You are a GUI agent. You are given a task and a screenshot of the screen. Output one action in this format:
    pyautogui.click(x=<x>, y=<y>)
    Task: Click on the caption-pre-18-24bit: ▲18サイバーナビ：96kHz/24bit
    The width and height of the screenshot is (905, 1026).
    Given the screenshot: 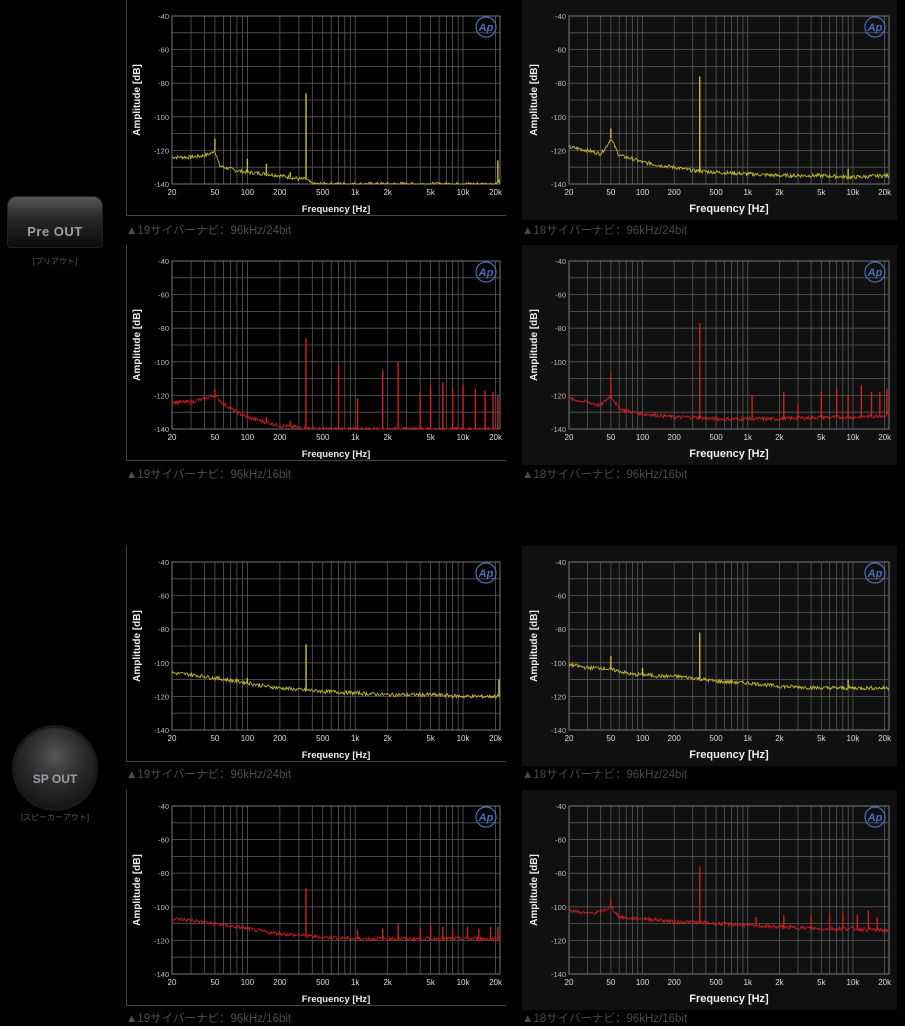 What is the action you would take?
    pyautogui.click(x=605, y=231)
    